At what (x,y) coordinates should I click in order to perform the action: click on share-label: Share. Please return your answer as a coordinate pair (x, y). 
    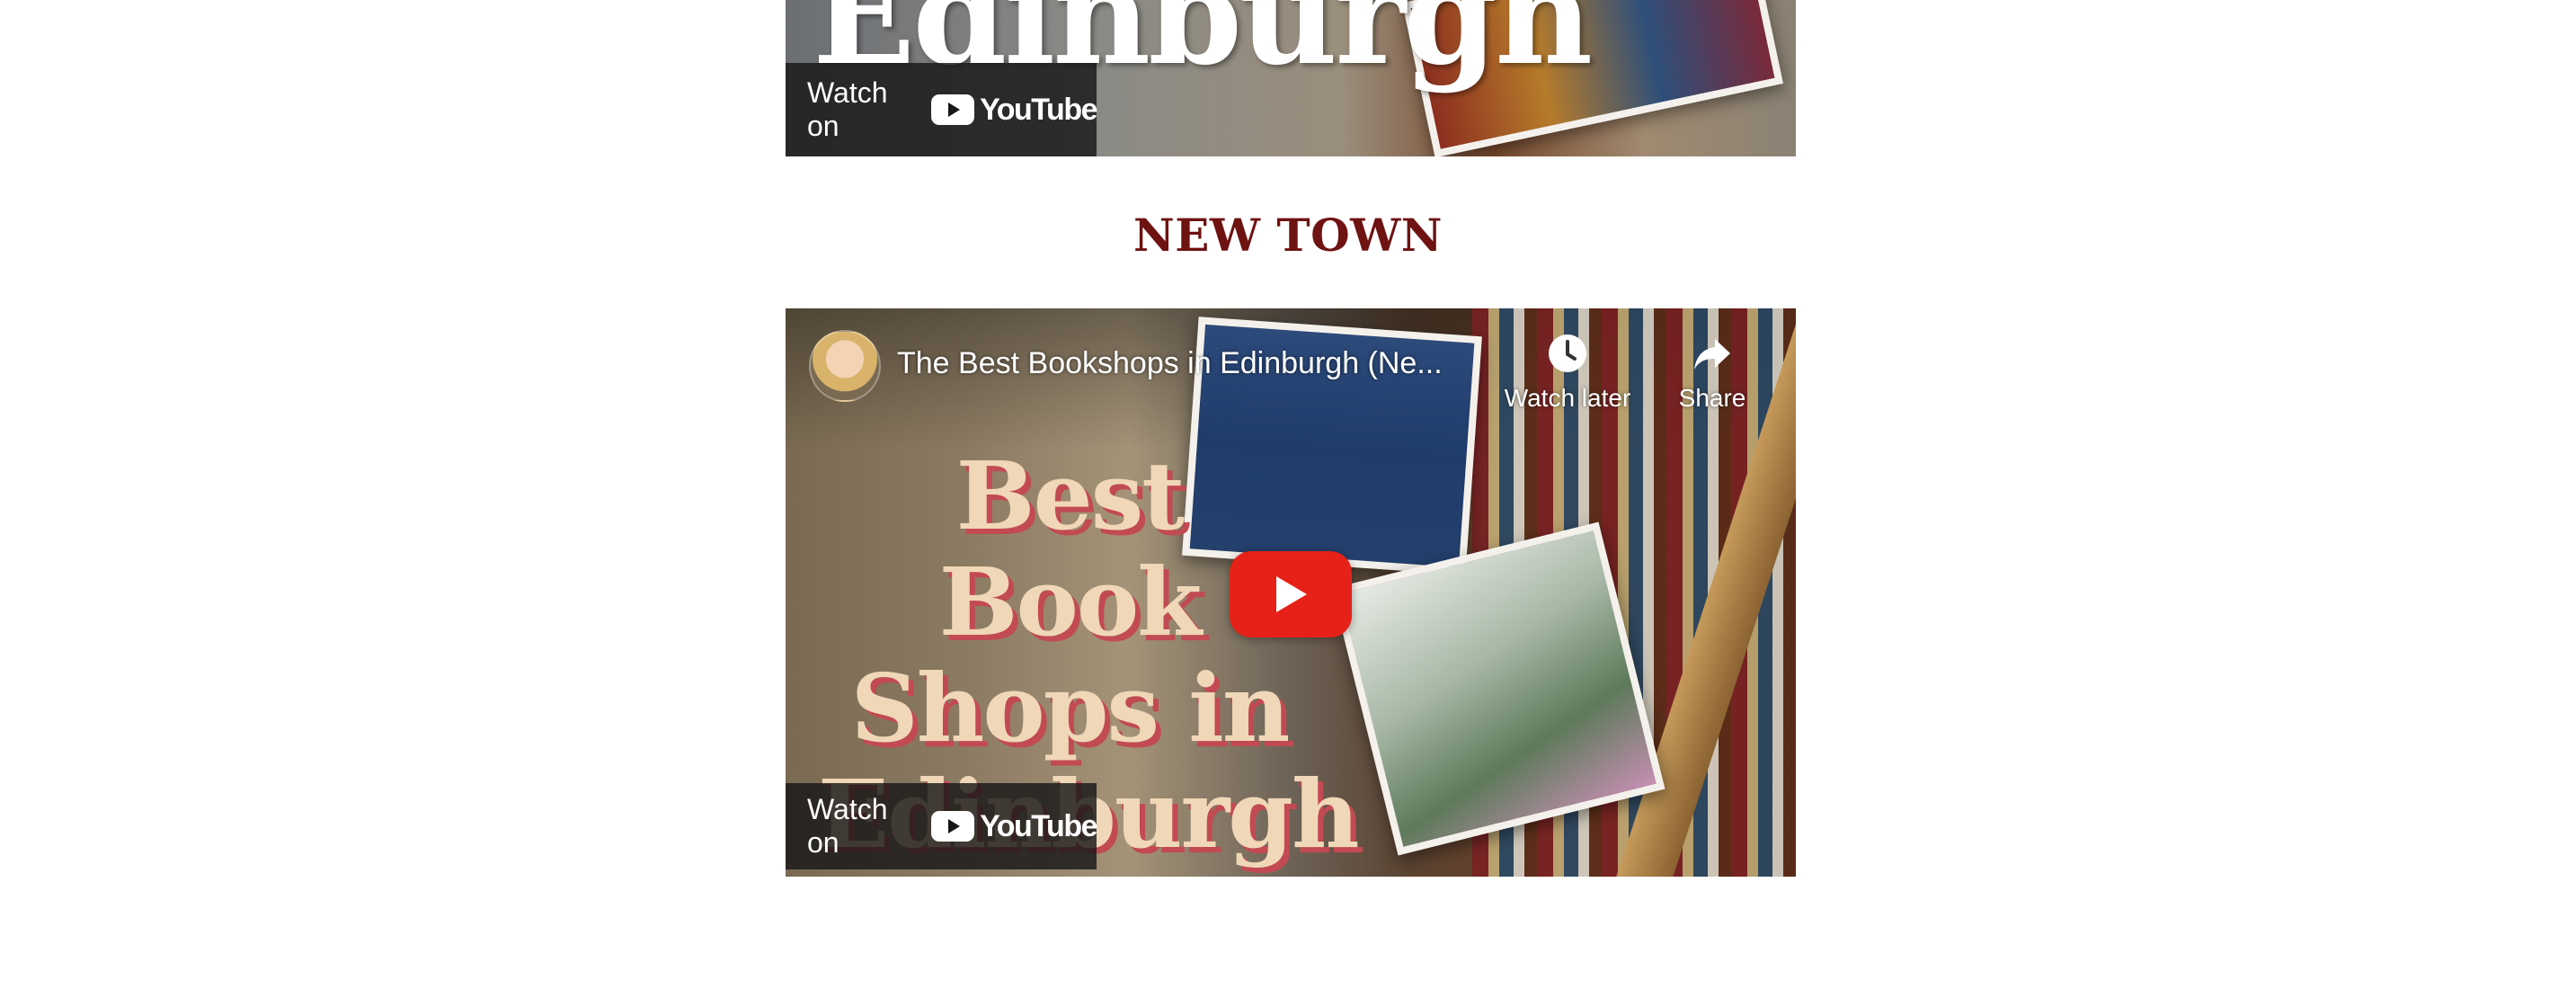
    Looking at the image, I should click on (1712, 398).